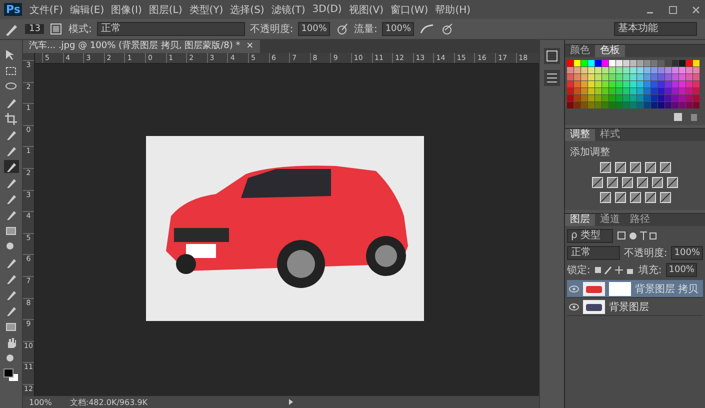  I want to click on filter-icons-drawing, so click(637, 236).